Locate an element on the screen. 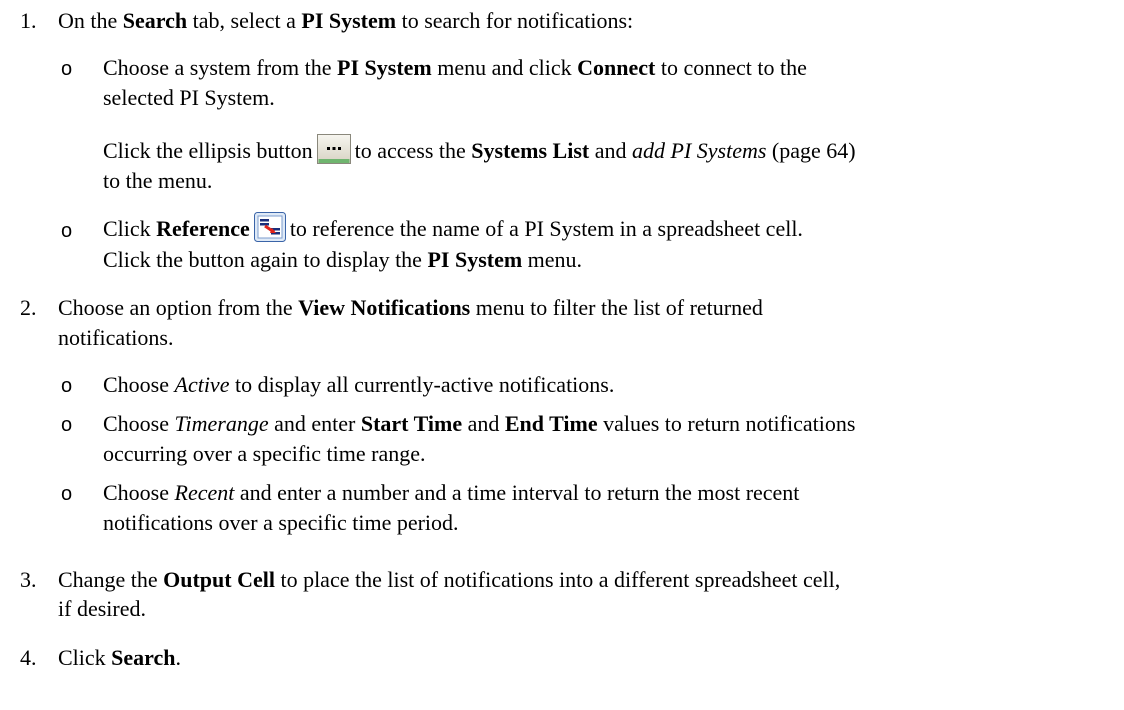  step-2-line-2: notifications. is located at coordinates (116, 337).